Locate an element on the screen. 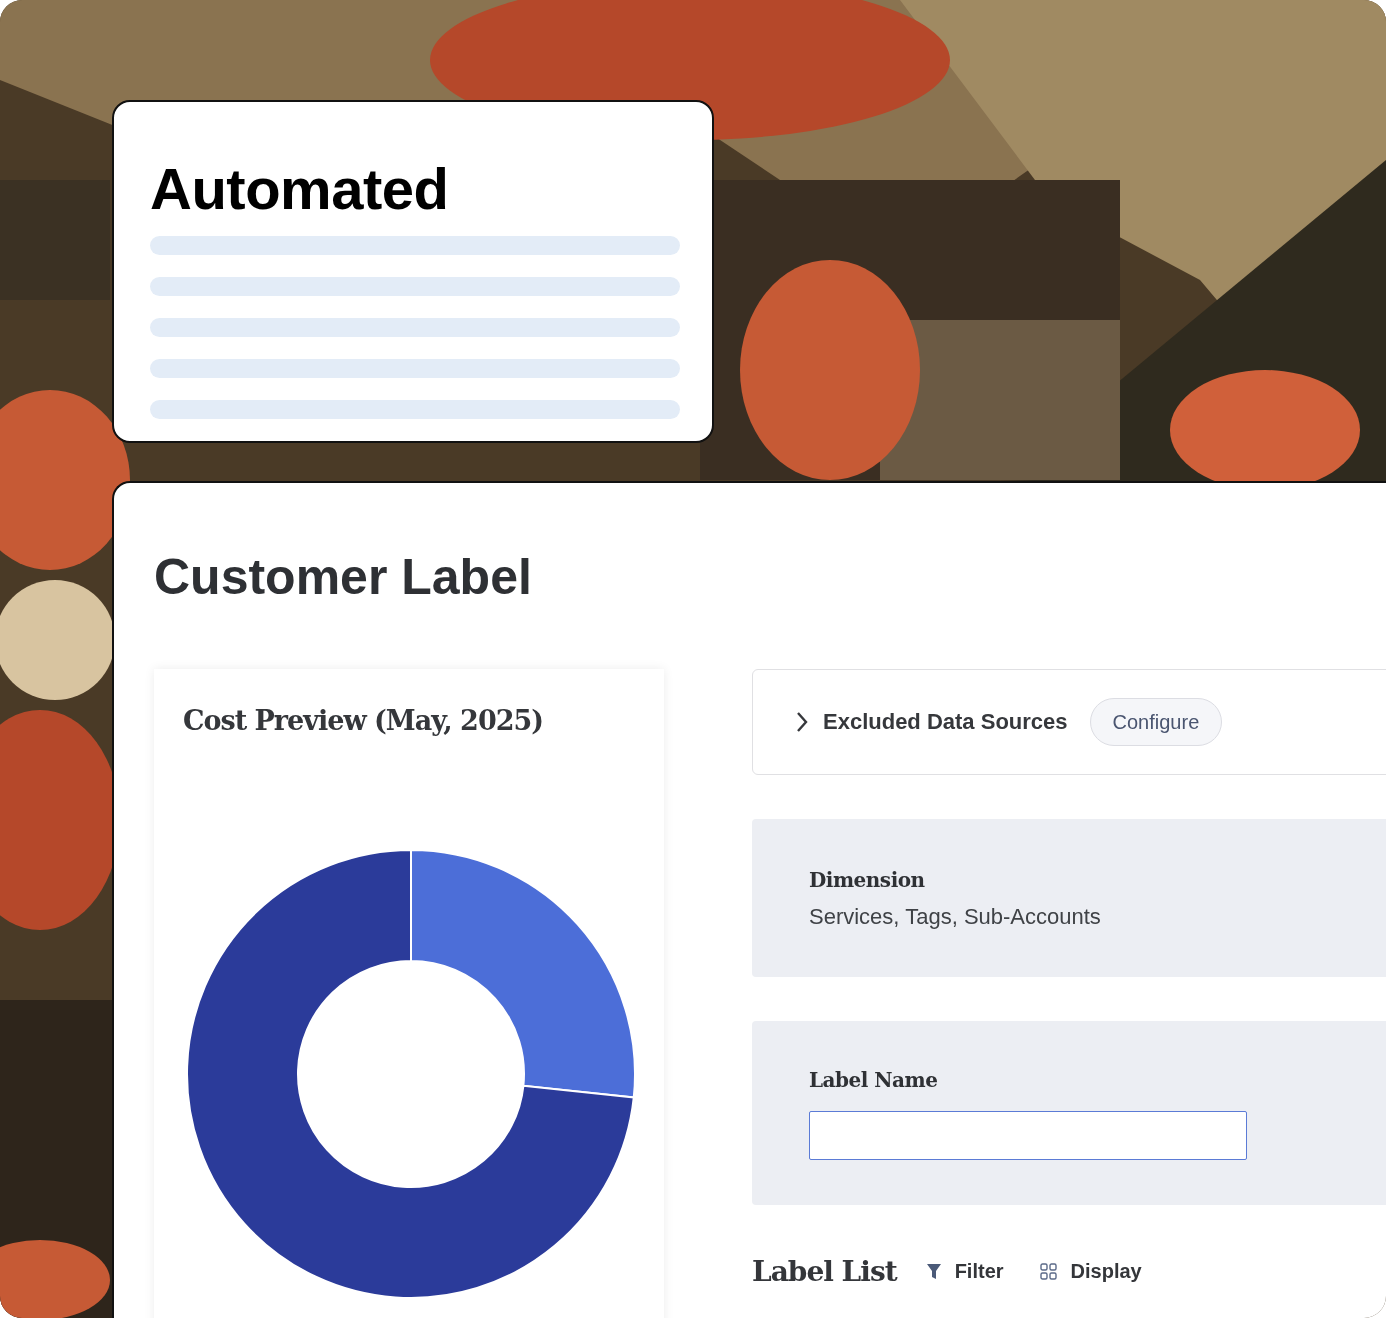 This screenshot has width=1386, height=1318. card-title: Automated is located at coordinates (300, 189).